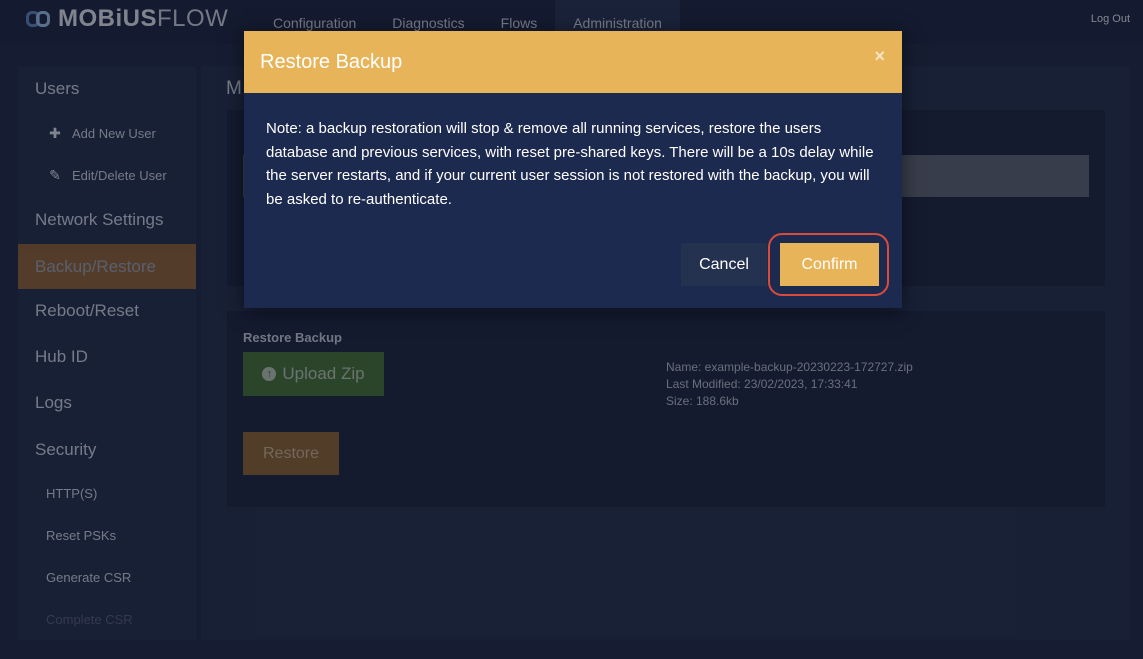  Describe the element at coordinates (573, 62) in the screenshot. I see `modal-header: Restore Backup ×` at that location.